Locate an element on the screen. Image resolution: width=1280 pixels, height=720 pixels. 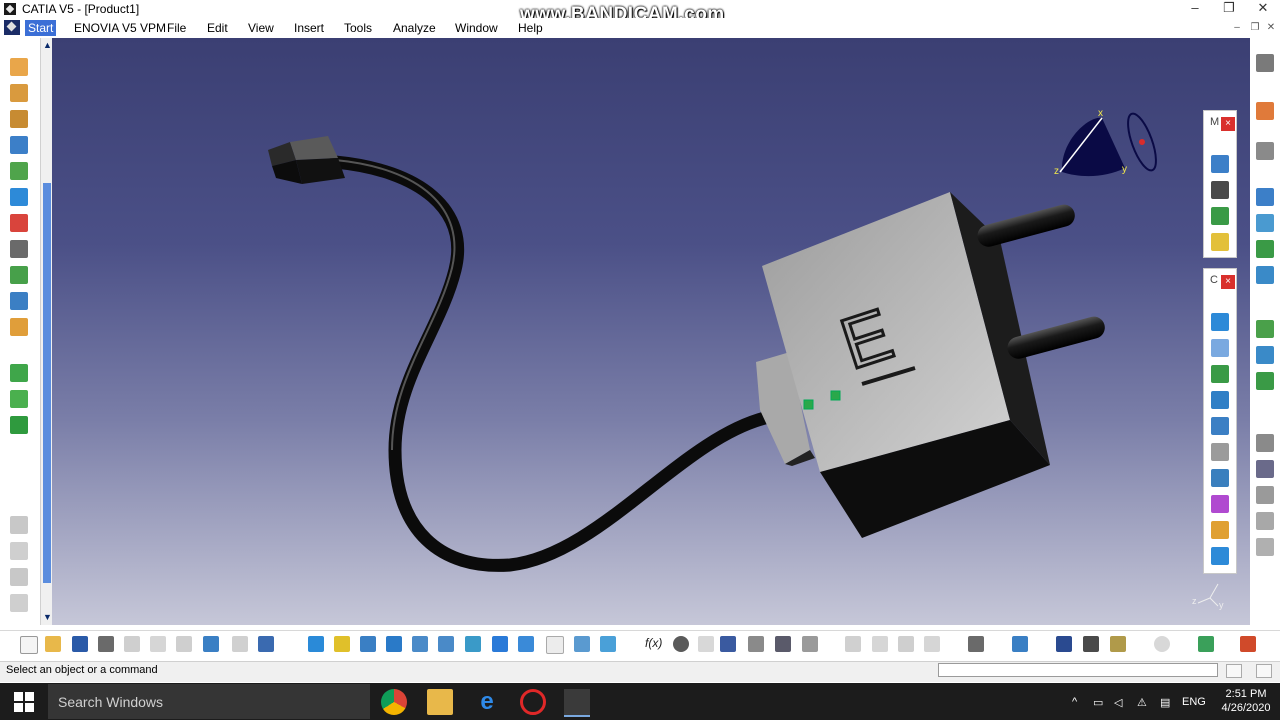
hide-show-icon is located at coordinates (582, 644).